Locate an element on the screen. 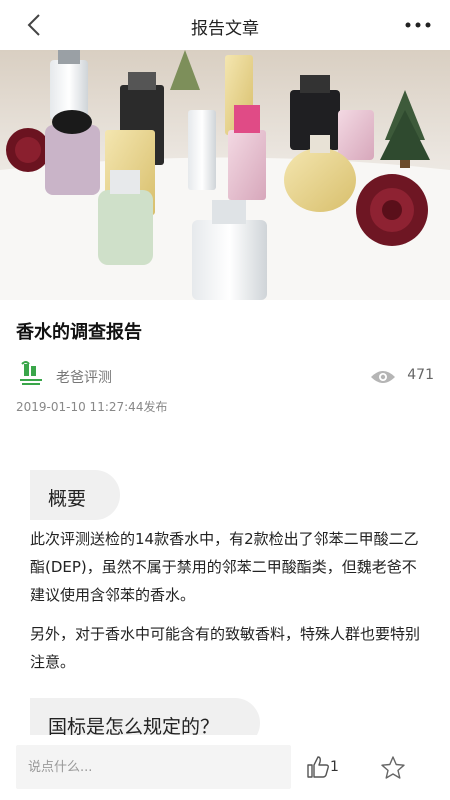  author-row: 老爸评测 471 is located at coordinates (225, 377).